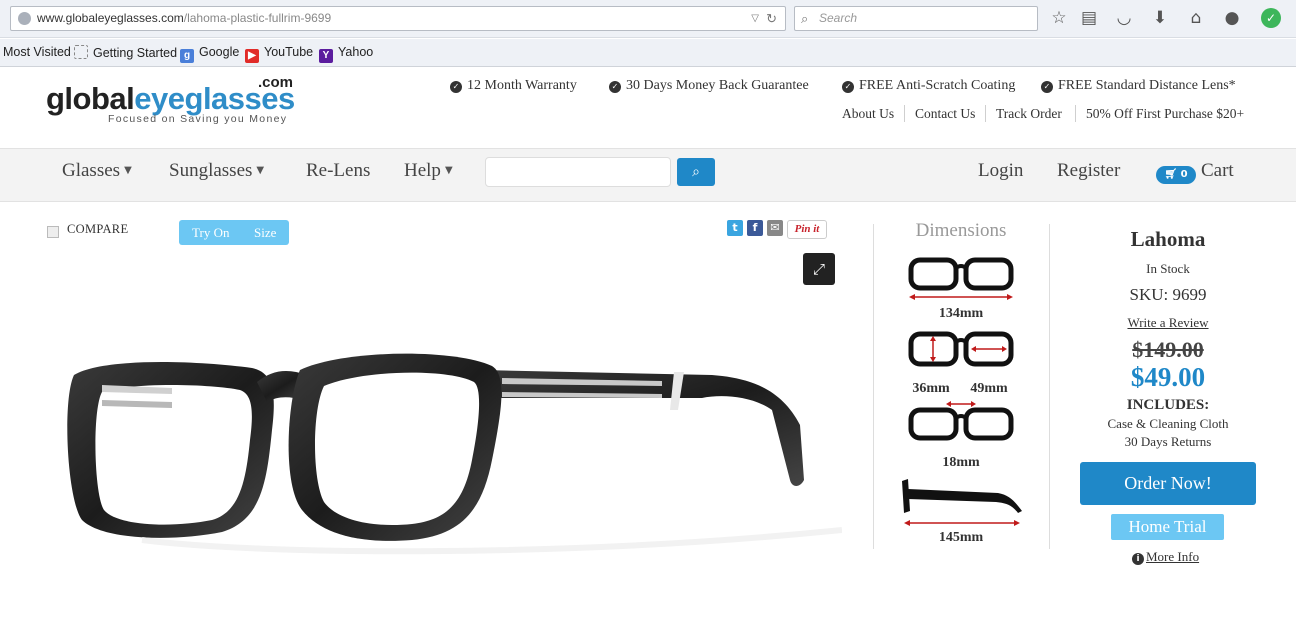  Describe the element at coordinates (257, 18) in the screenshot. I see `url-path: /lahoma-plastic-fullrim-9699` at that location.